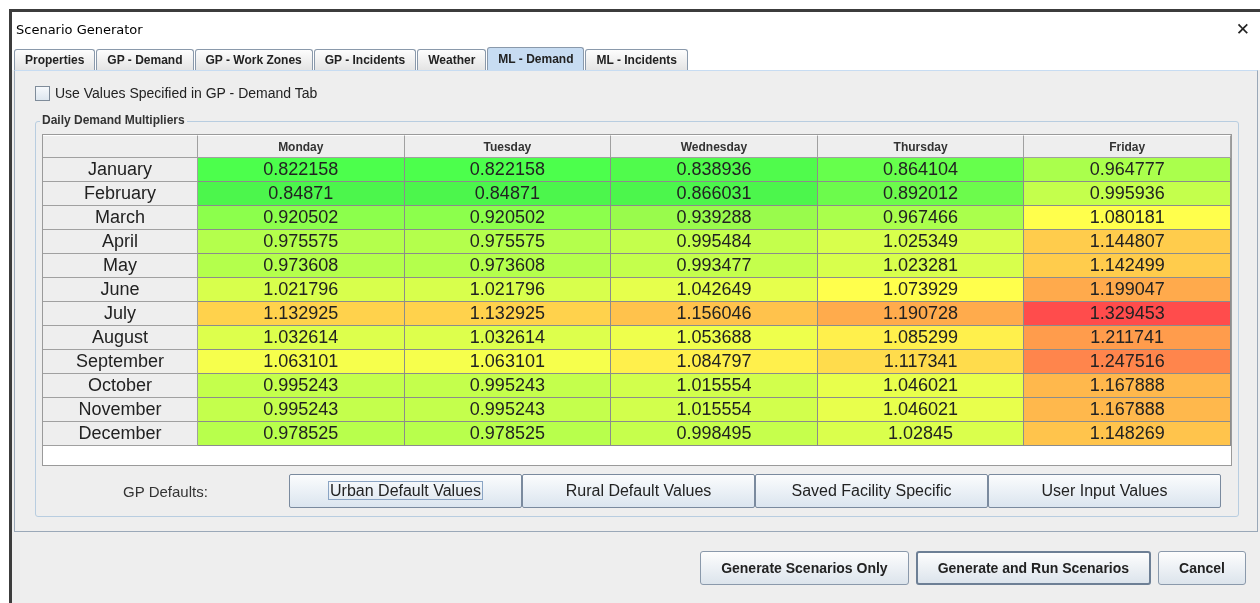  Describe the element at coordinates (42, 93) in the screenshot. I see `checkbox` at that location.